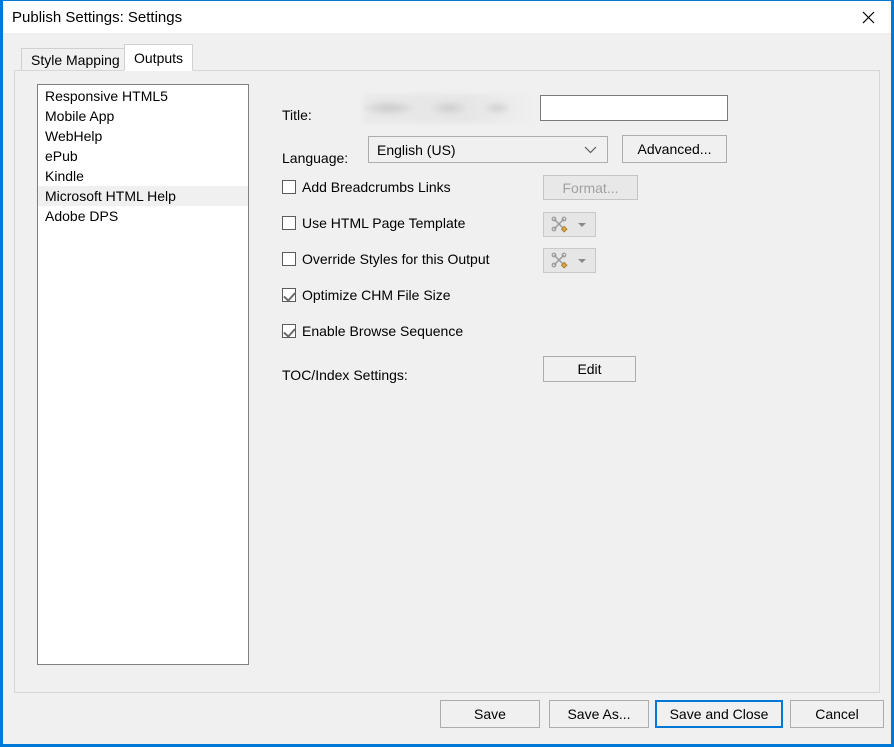 The width and height of the screenshot is (894, 747). I want to click on checkbox-use-html-page-template: Use HTML Page Template, so click(373, 223).